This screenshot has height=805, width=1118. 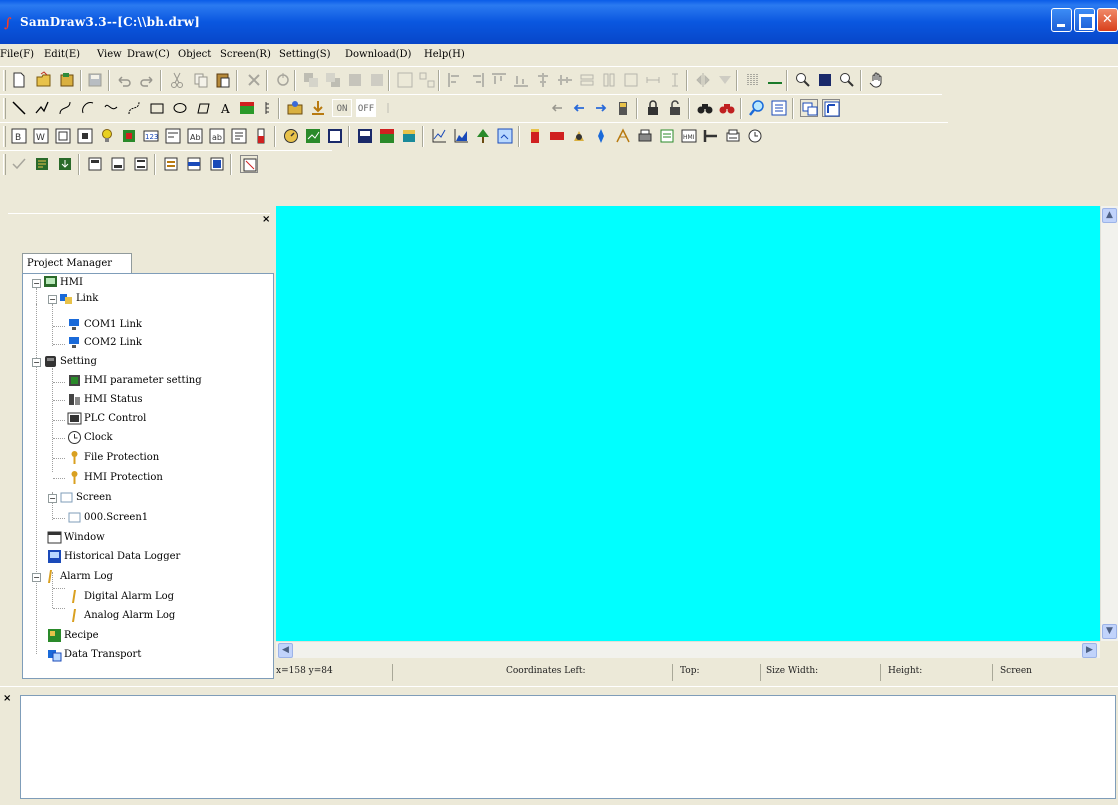 What do you see at coordinates (147, 80) in the screenshot?
I see `redo-icon` at bounding box center [147, 80].